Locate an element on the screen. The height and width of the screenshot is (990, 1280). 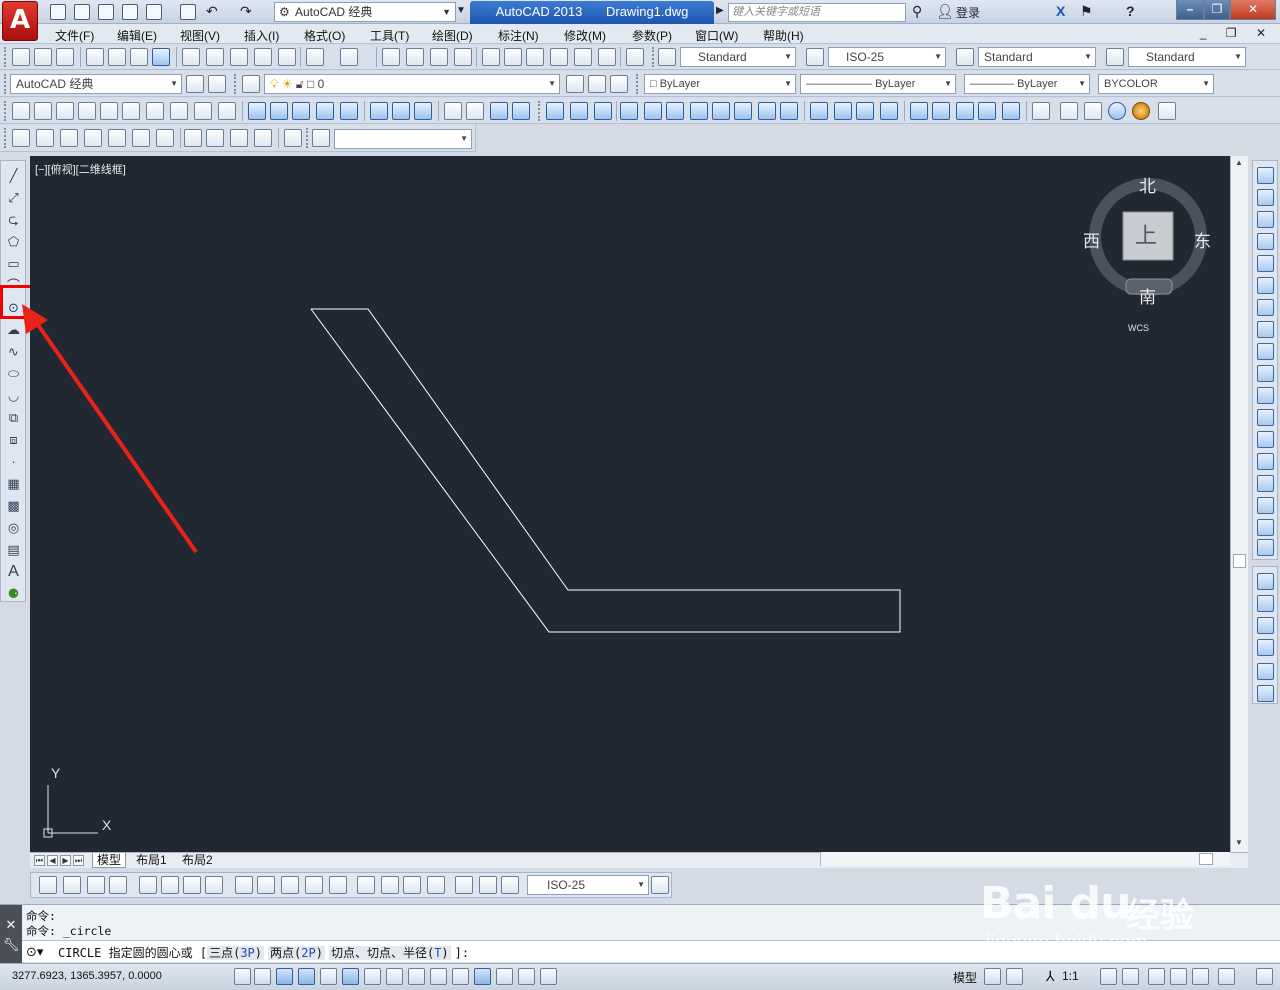
visual-style-2d-icon is located at coordinates (1041, 111).